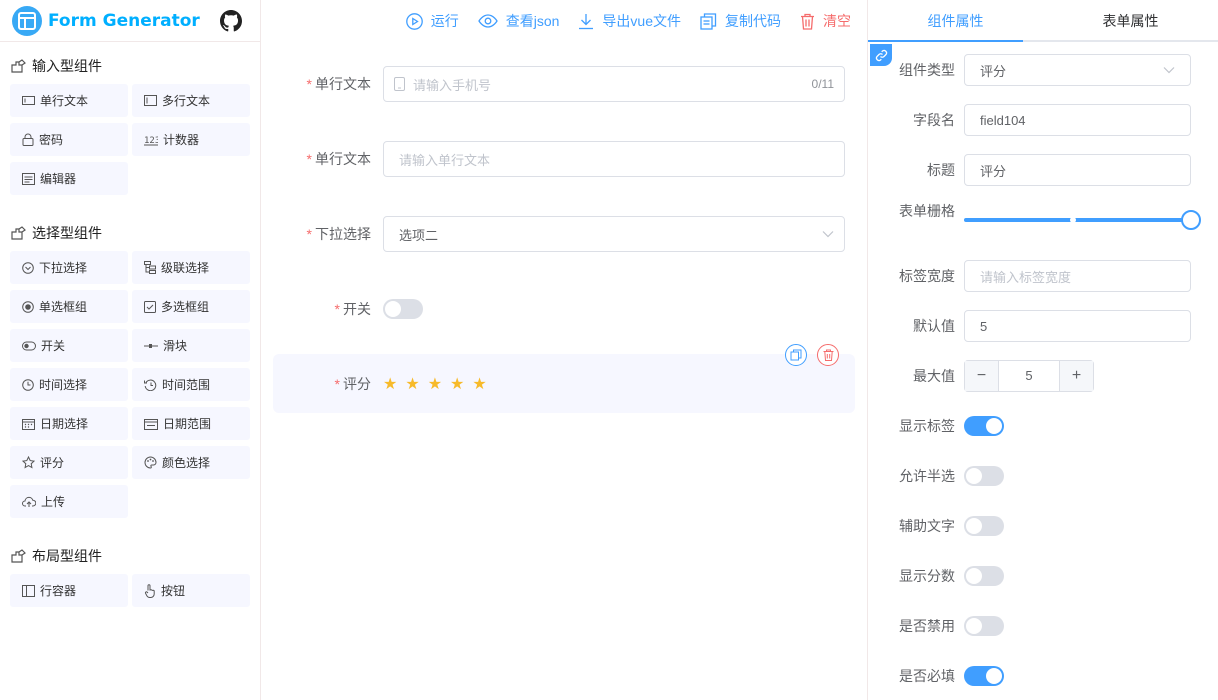  I want to click on chevron-down-icon, so click(828, 234).